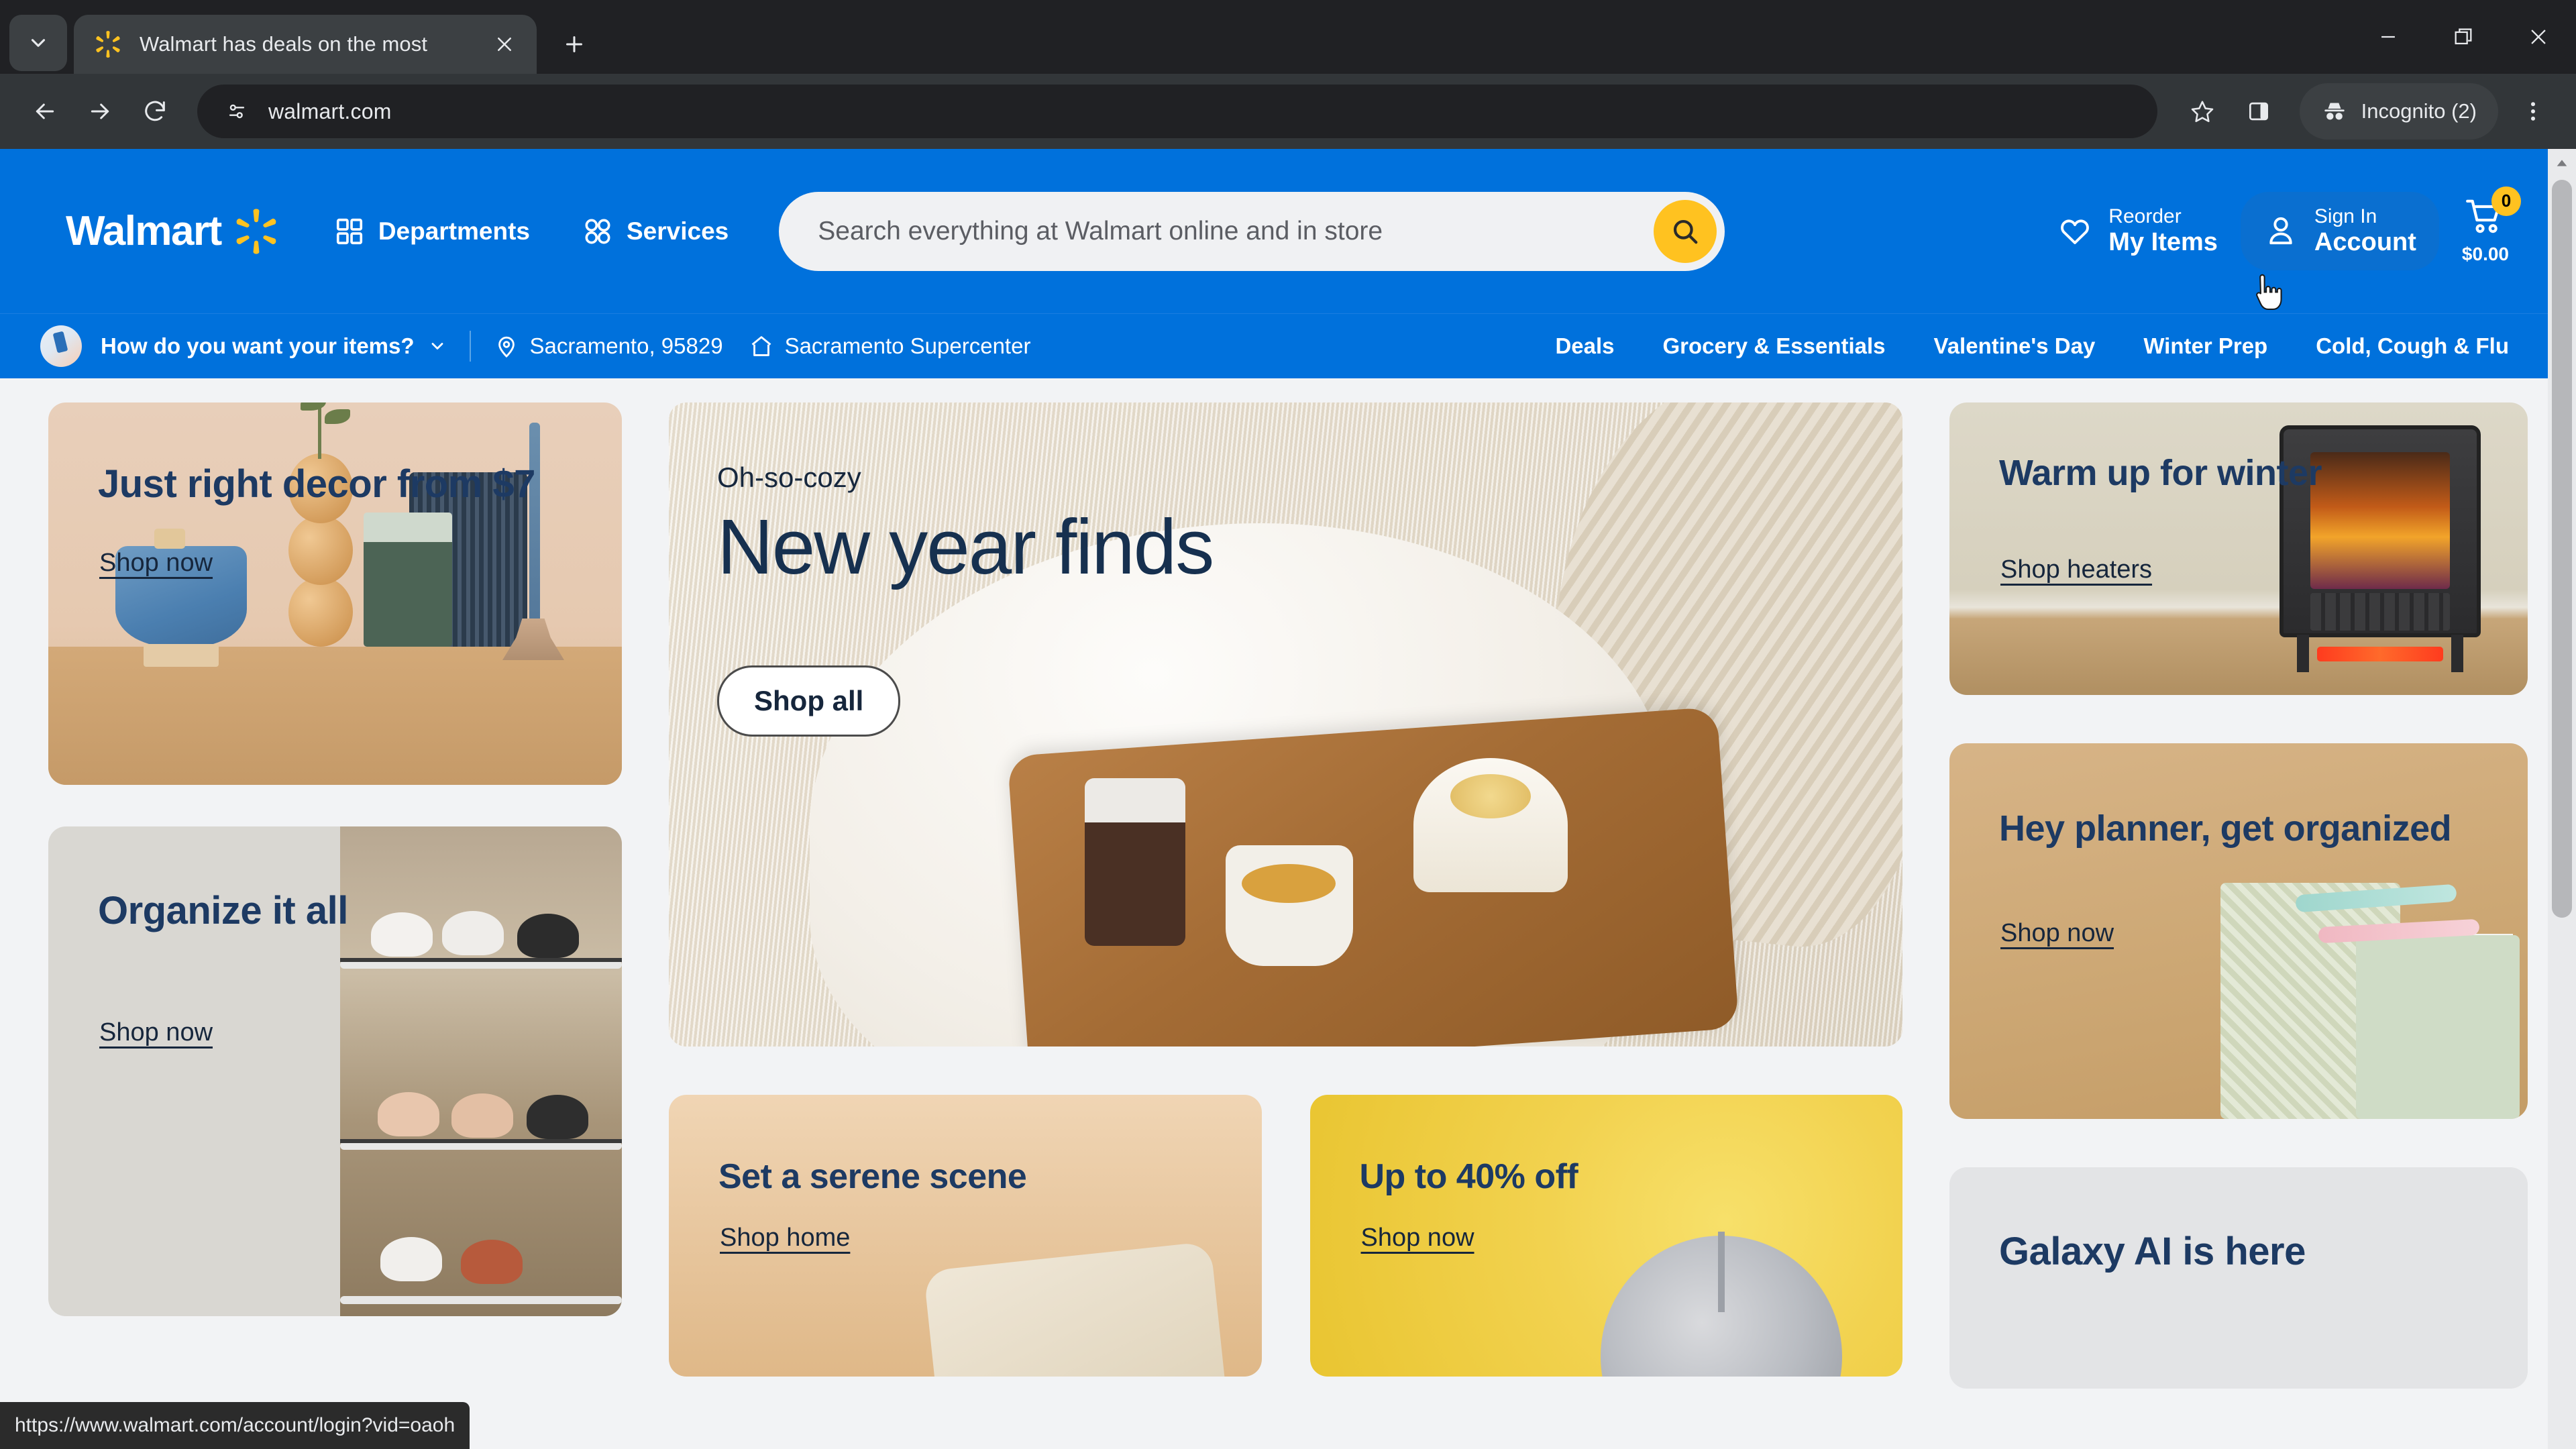  What do you see at coordinates (2057, 933) in the screenshot?
I see `card-planner-link: Shop now` at bounding box center [2057, 933].